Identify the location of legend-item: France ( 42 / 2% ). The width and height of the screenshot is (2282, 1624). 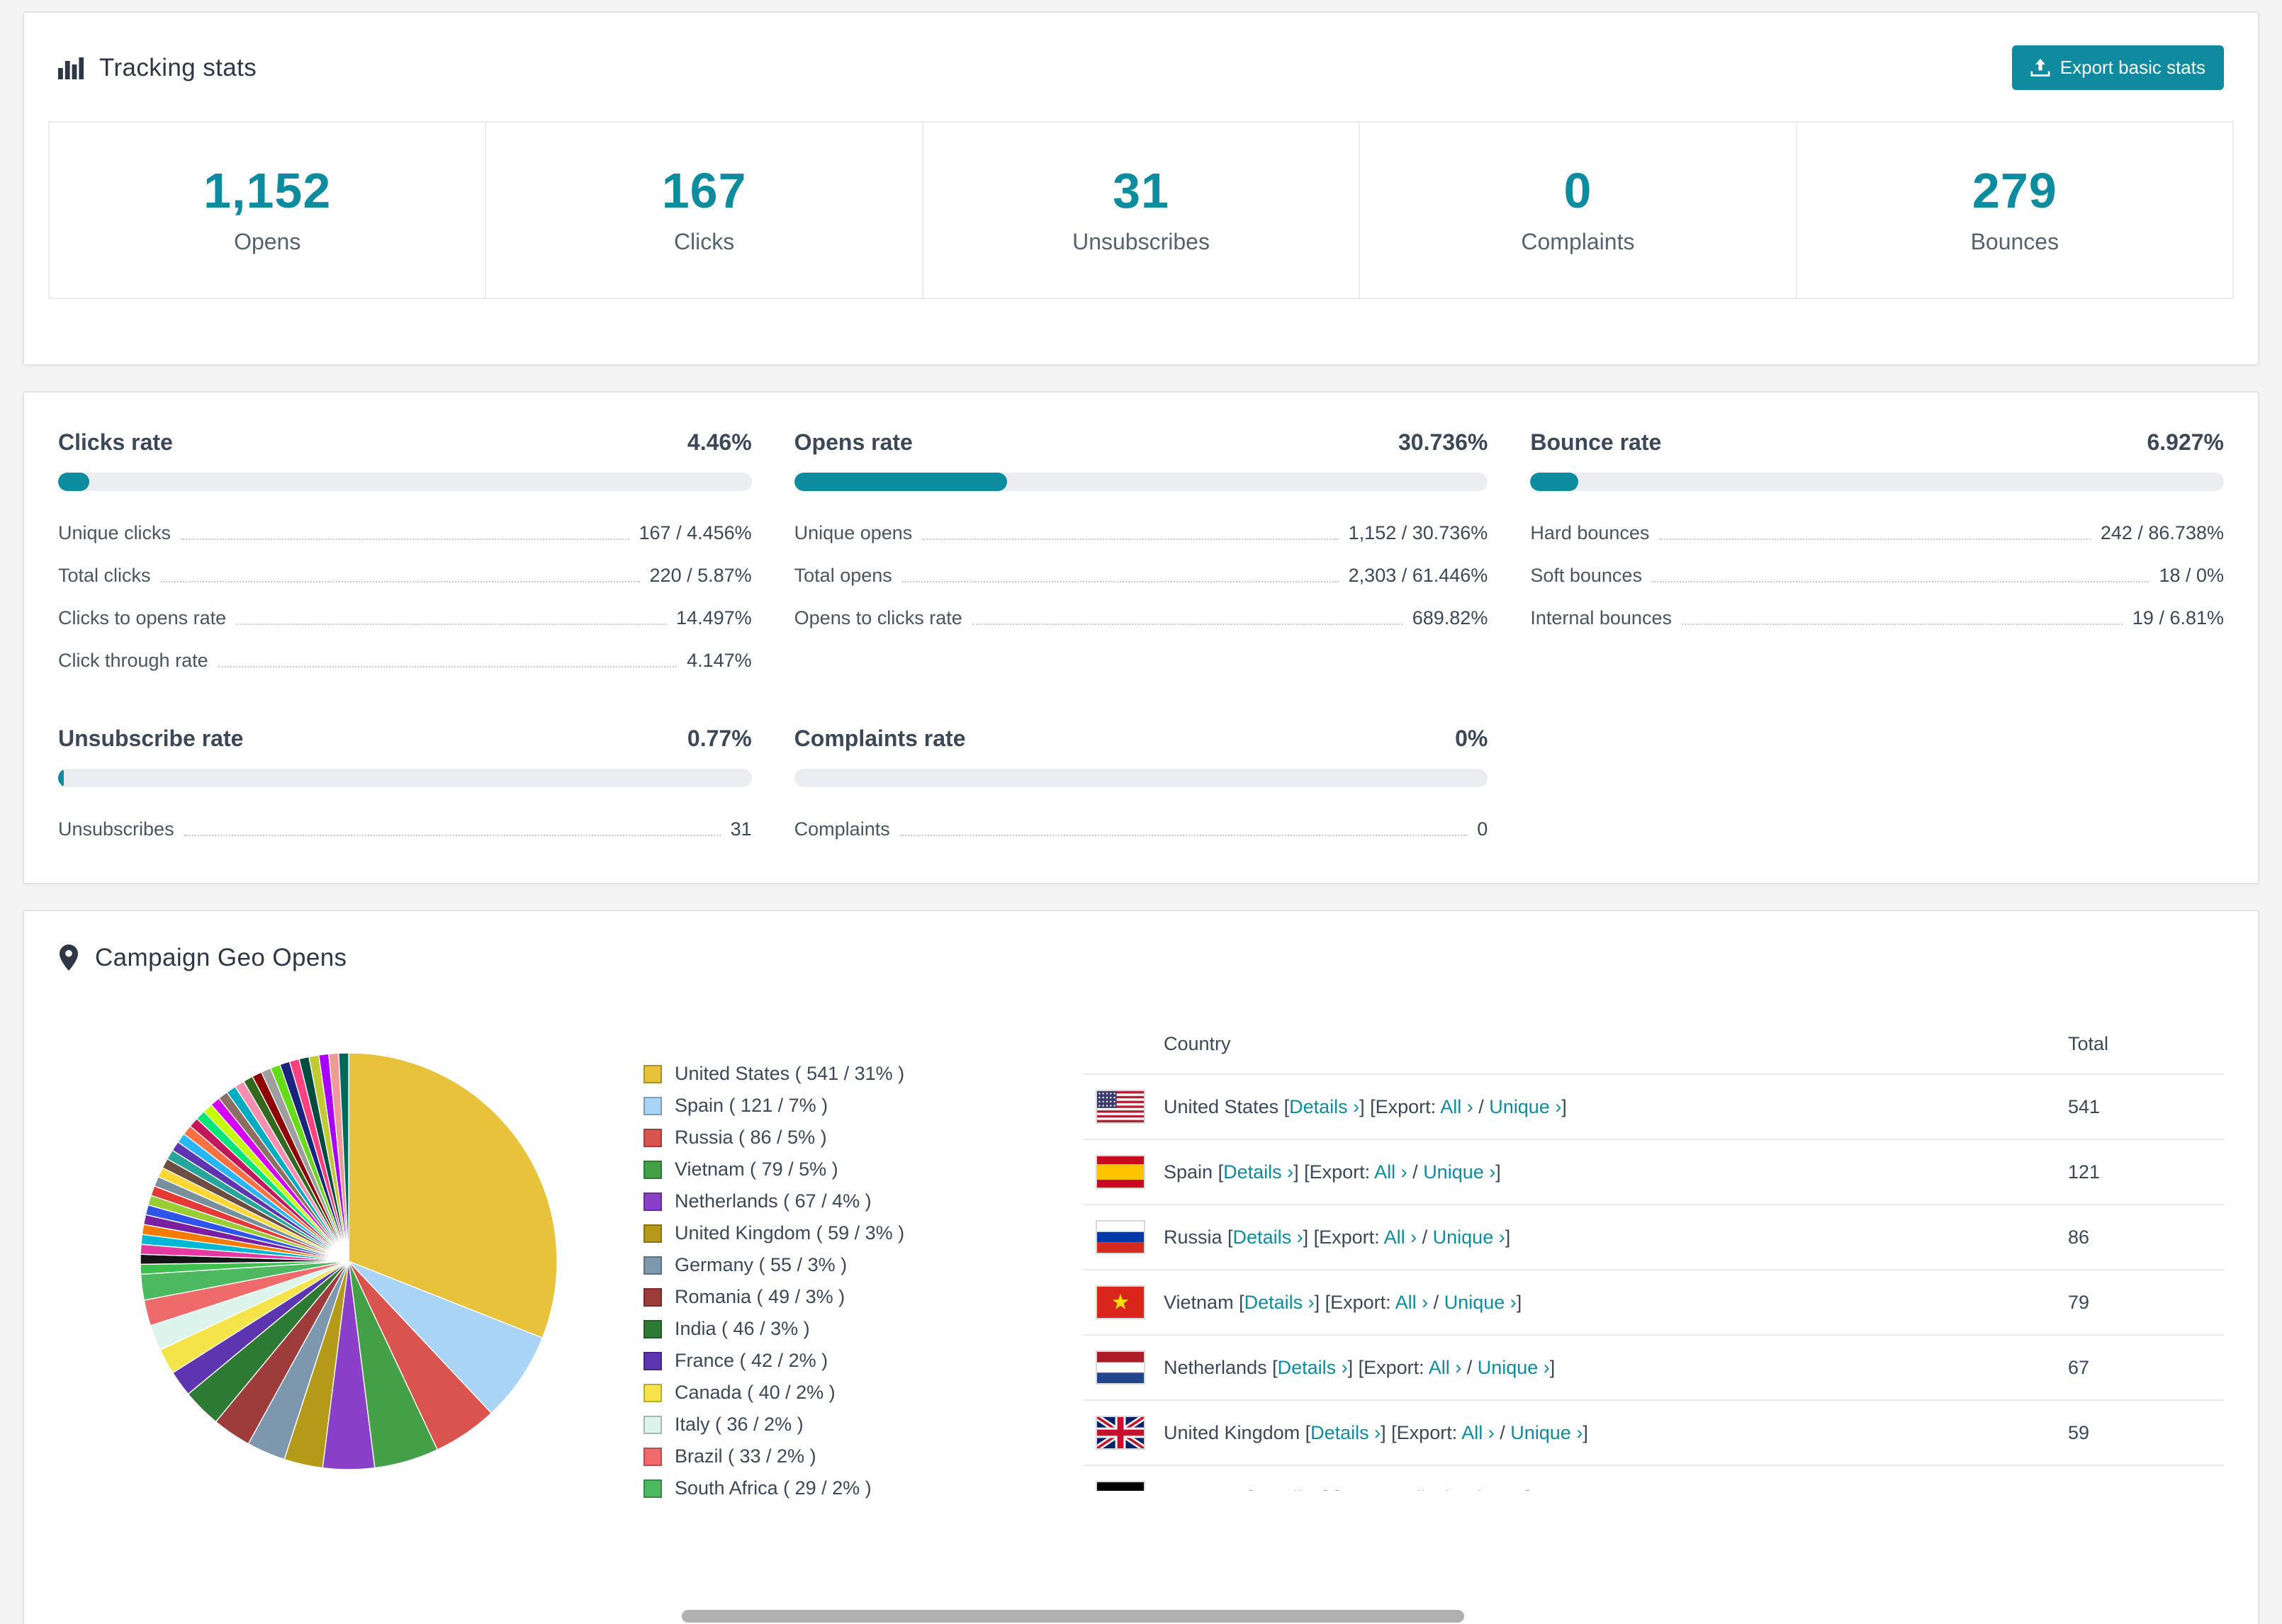
(797, 1361).